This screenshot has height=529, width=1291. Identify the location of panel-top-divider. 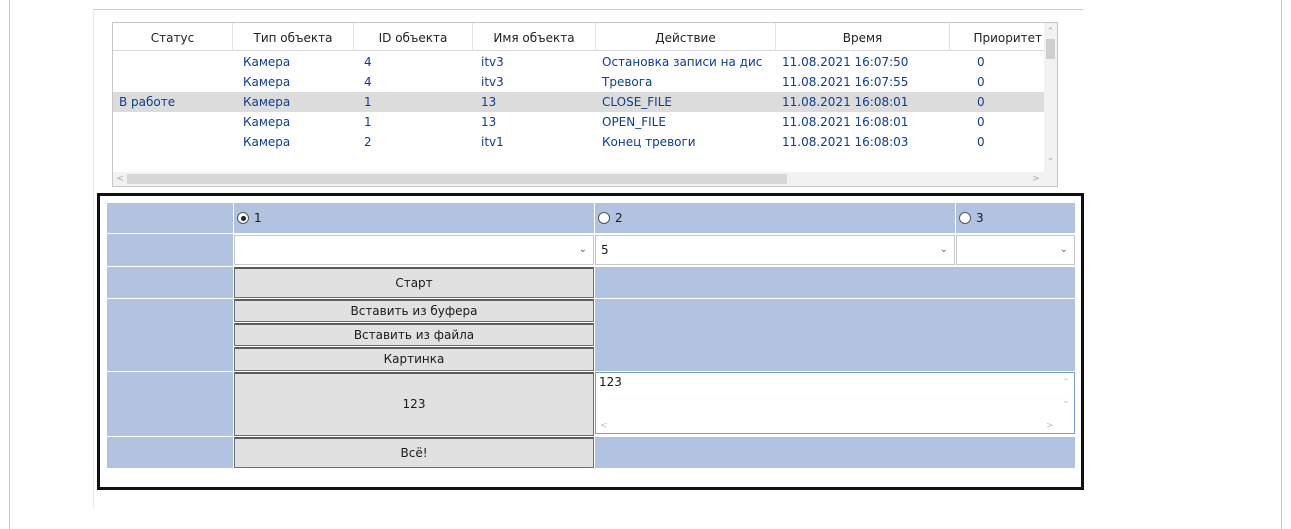
(588, 9).